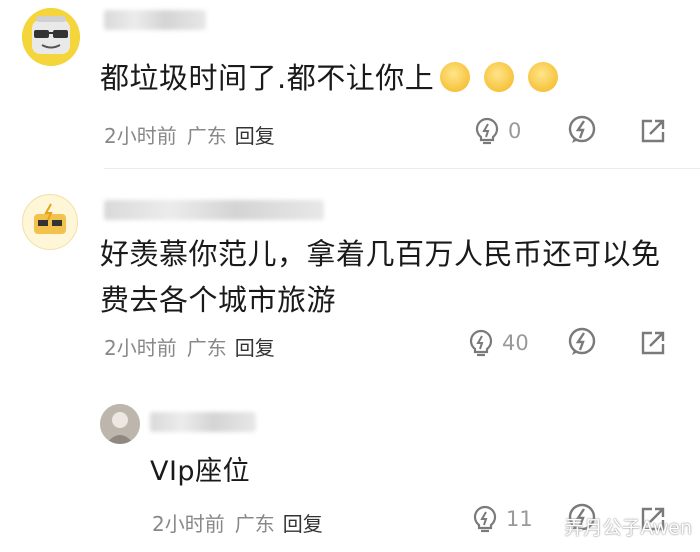 The image size is (700, 552). What do you see at coordinates (218, 300) in the screenshot?
I see `comment-text-line2: 费去各个城市旅游` at bounding box center [218, 300].